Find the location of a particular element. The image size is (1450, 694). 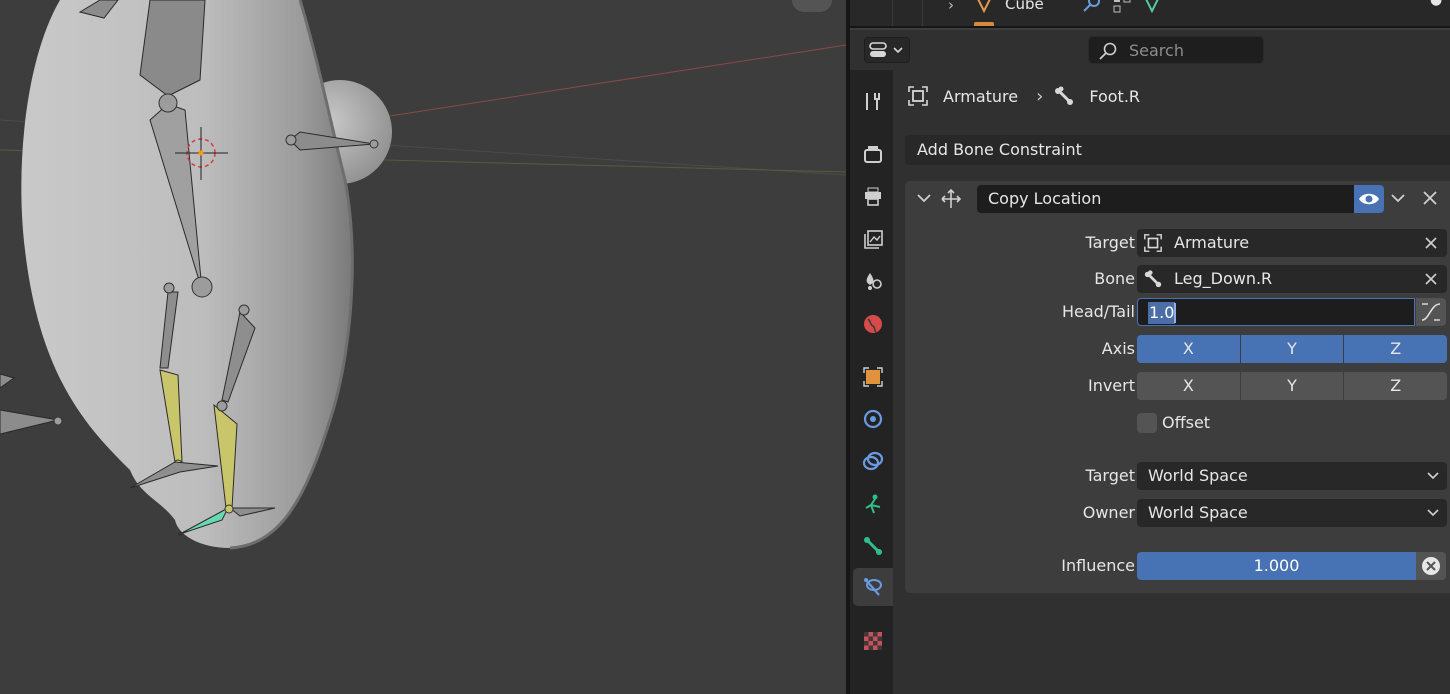

object-data-icon is located at coordinates (984, 24).